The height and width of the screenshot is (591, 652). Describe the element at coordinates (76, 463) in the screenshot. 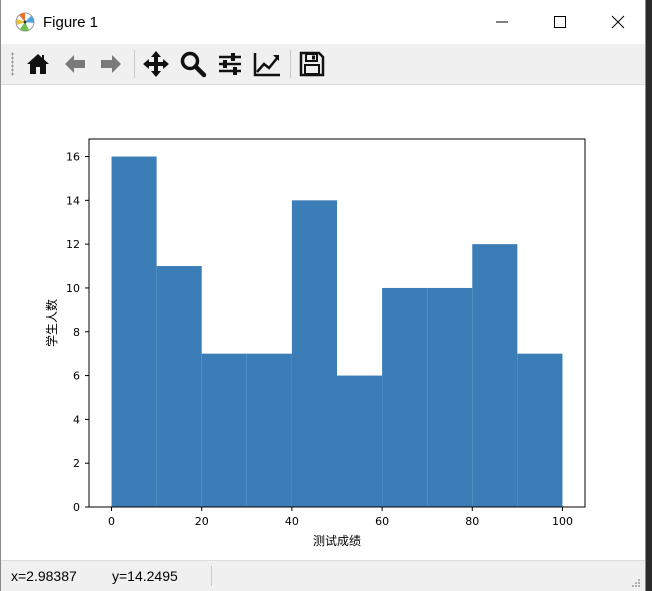

I see `y-tick-label: 2` at that location.